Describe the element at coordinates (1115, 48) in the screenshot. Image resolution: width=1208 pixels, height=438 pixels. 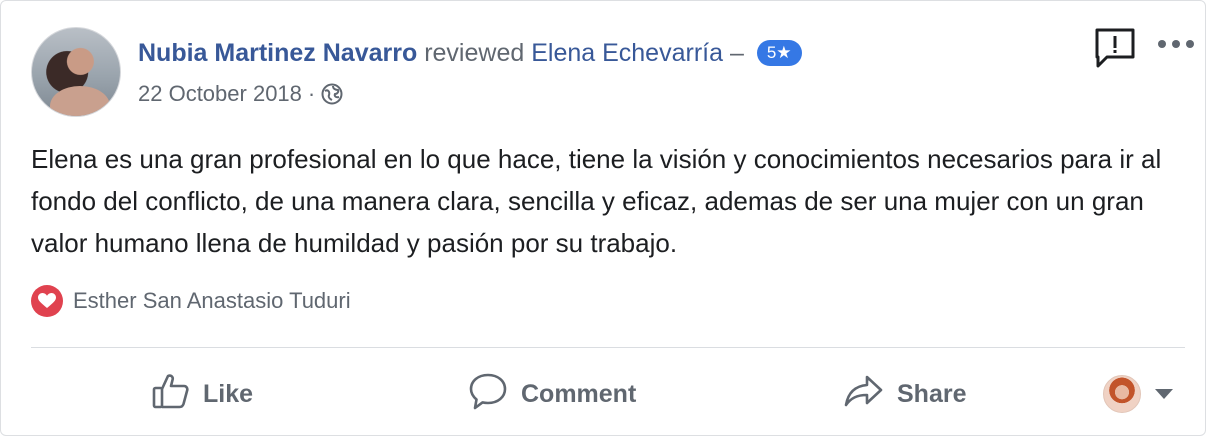
I see `report-icon` at that location.